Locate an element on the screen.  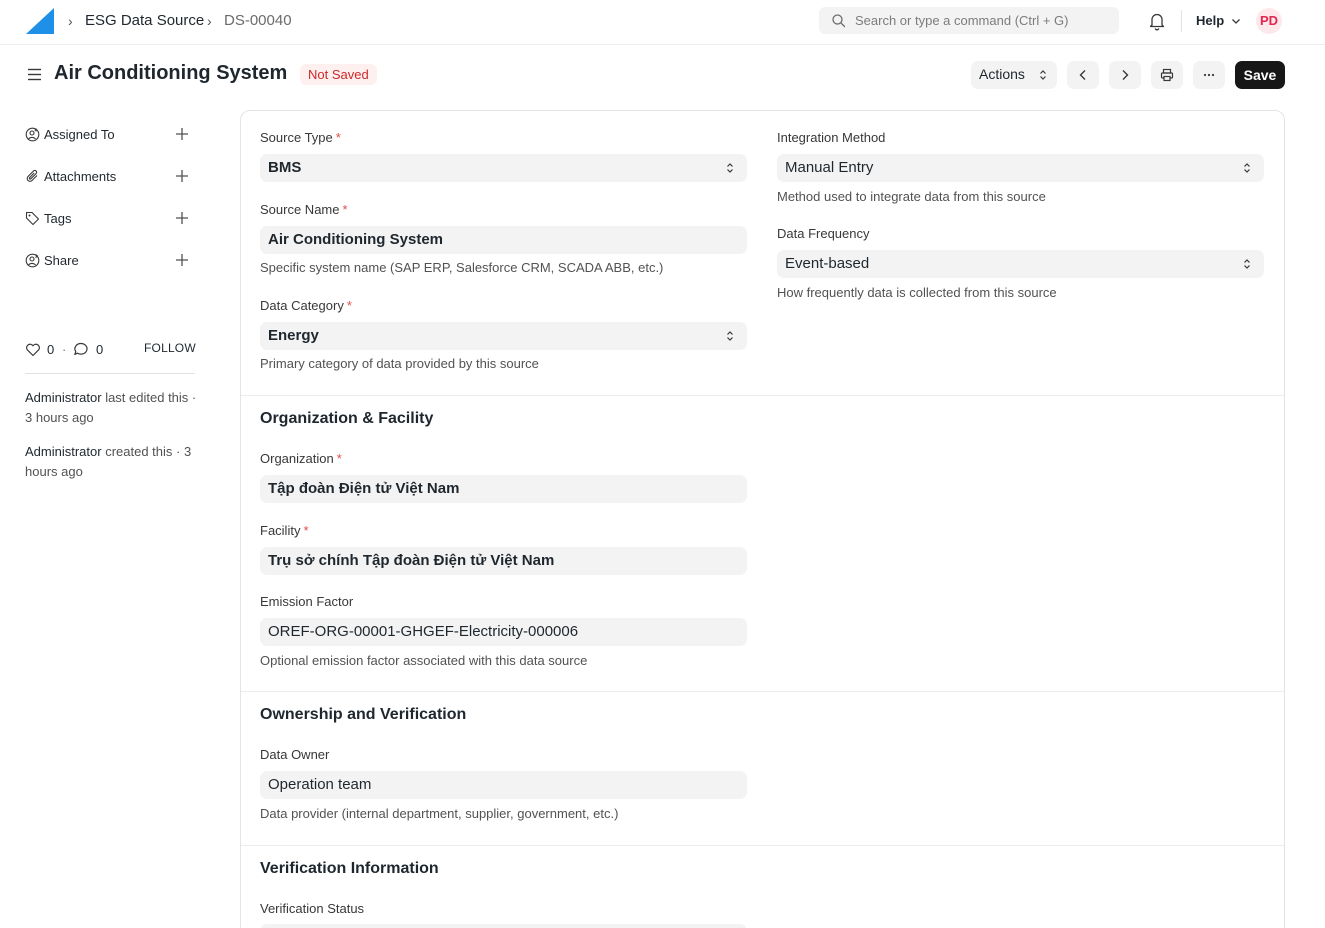
integration-method-value: Manual Entry is located at coordinates (829, 167).